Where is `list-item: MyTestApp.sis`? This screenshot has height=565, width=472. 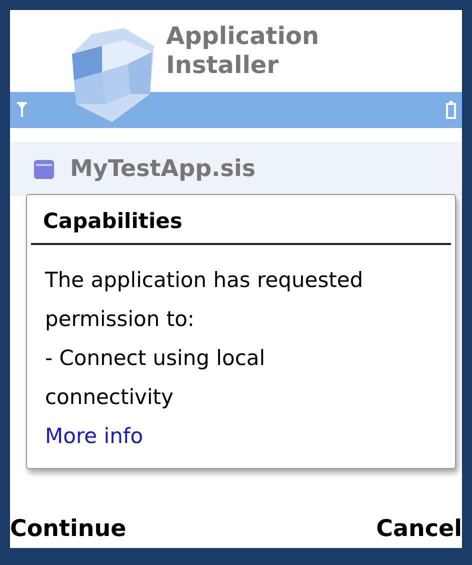
list-item: MyTestApp.sis is located at coordinates (236, 169).